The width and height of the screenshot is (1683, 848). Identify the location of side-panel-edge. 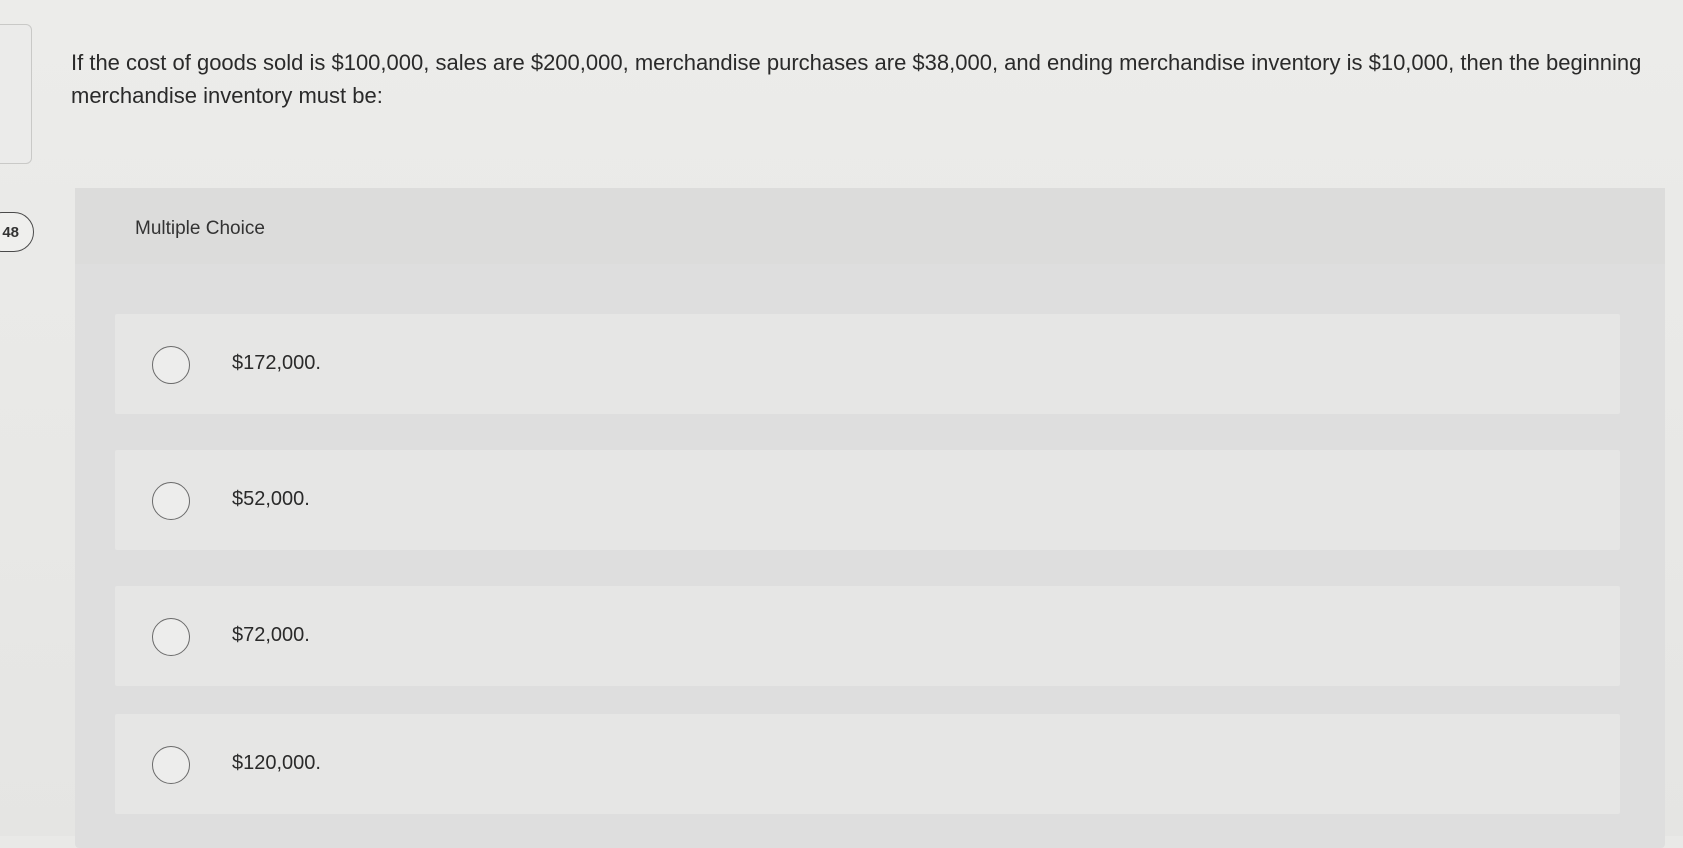
(16, 94).